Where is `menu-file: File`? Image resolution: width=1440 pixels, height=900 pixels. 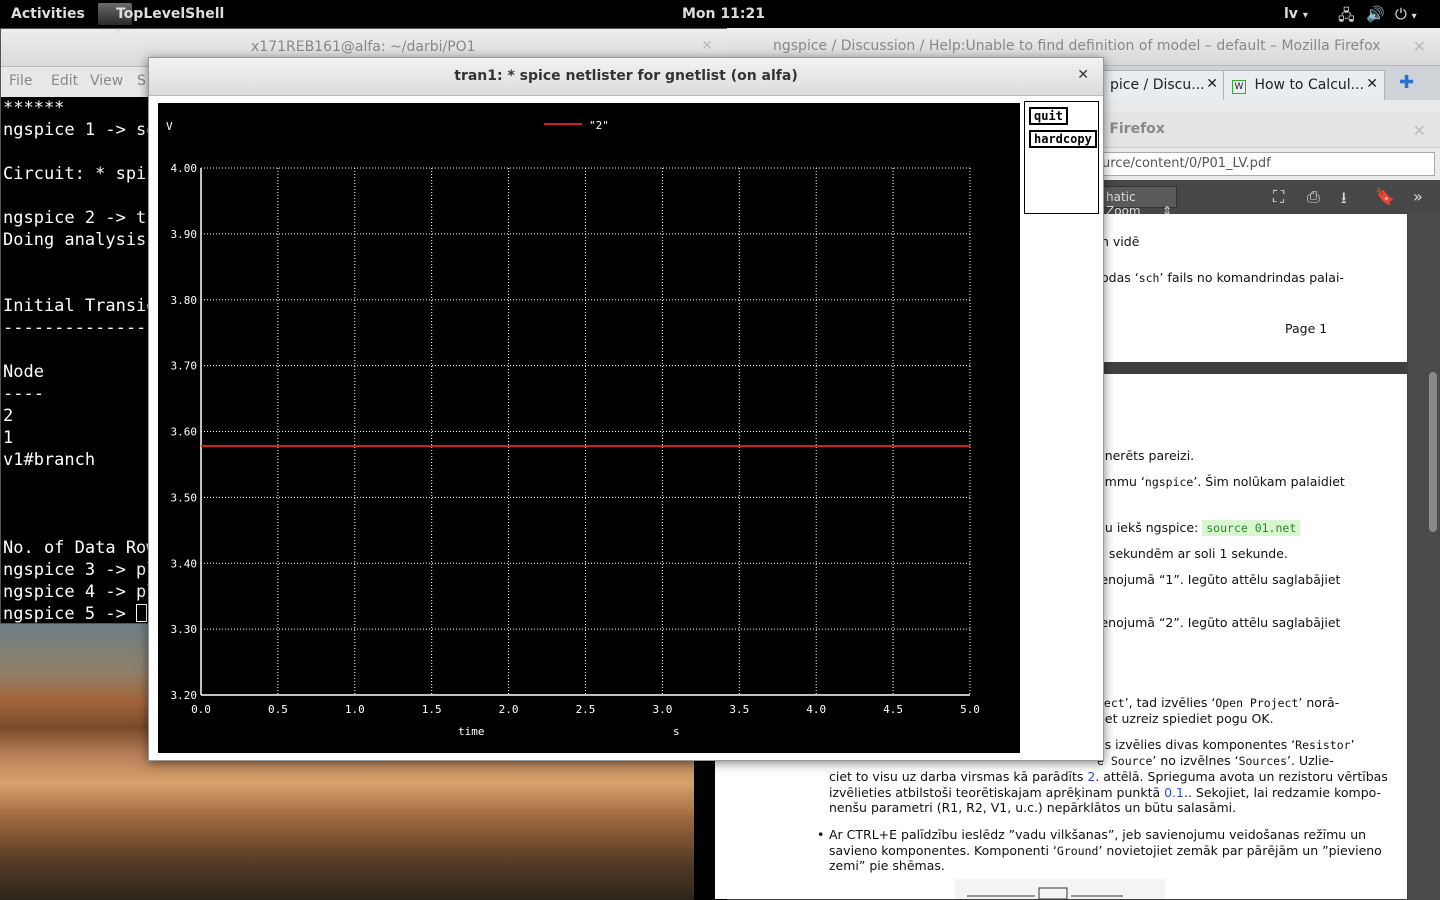
menu-file: File is located at coordinates (20, 81).